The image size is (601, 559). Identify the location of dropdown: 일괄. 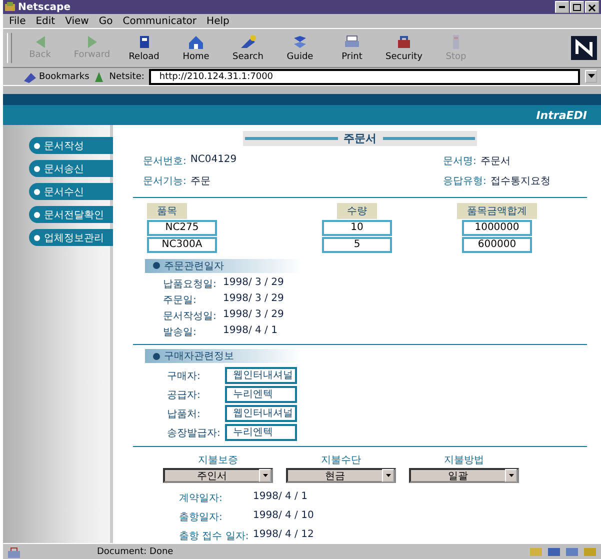
(464, 476).